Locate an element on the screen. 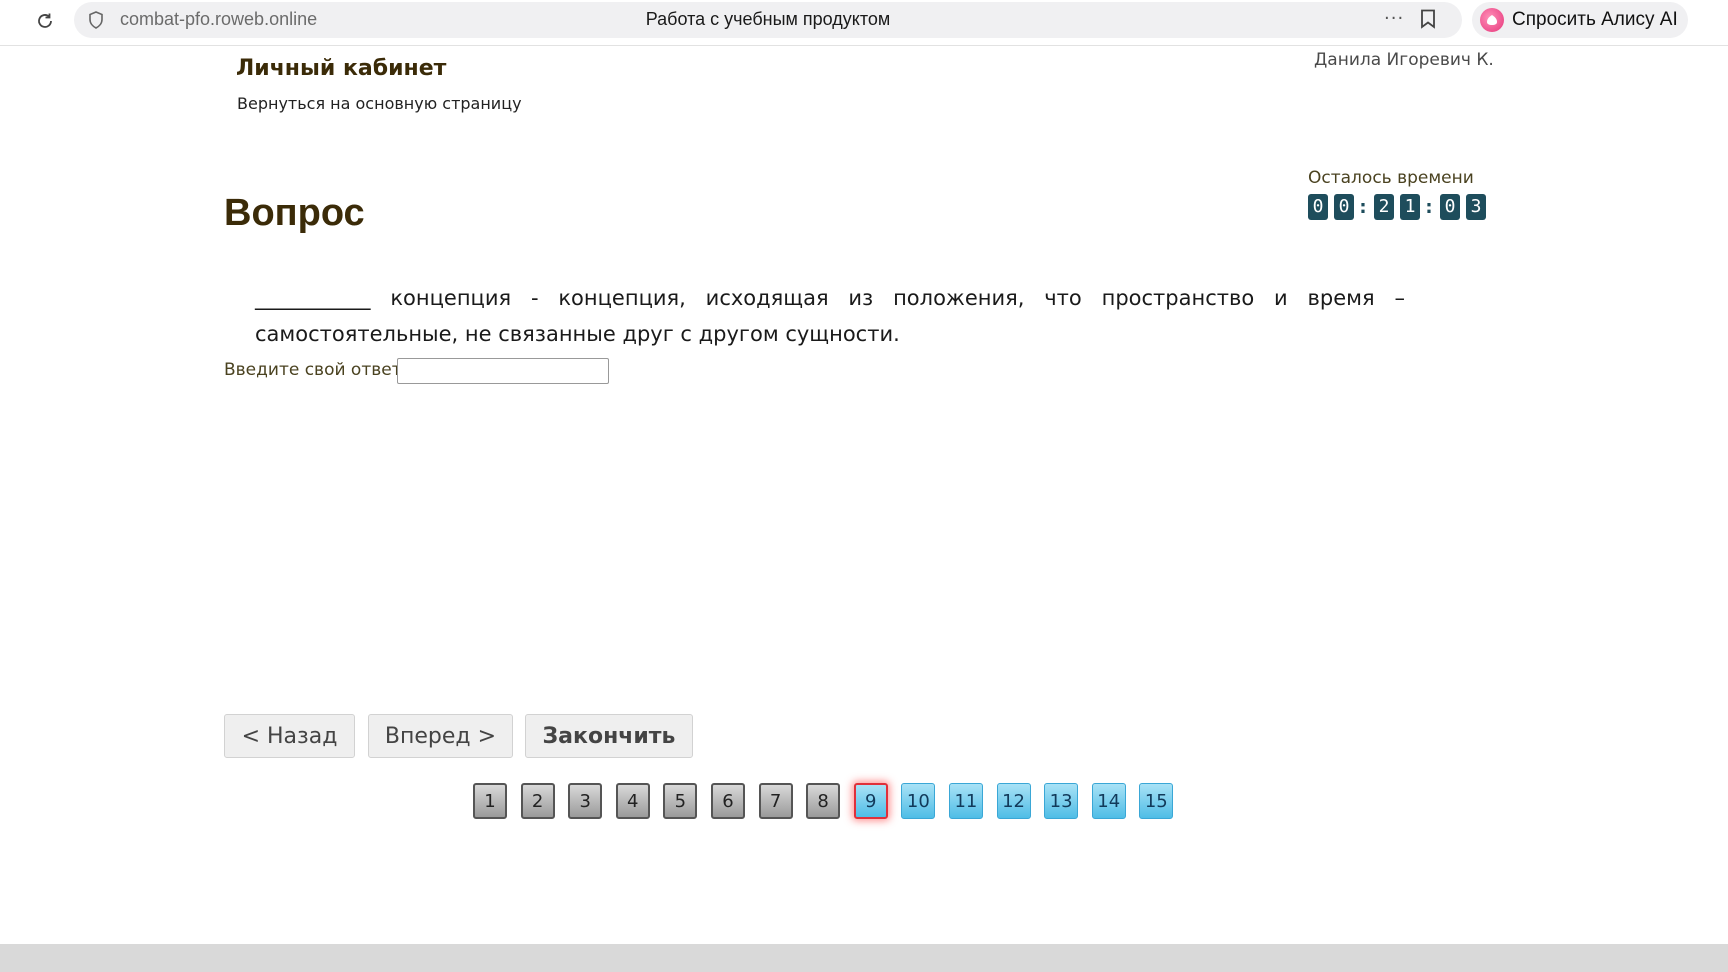 The height and width of the screenshot is (972, 1728). answer-input is located at coordinates (503, 371).